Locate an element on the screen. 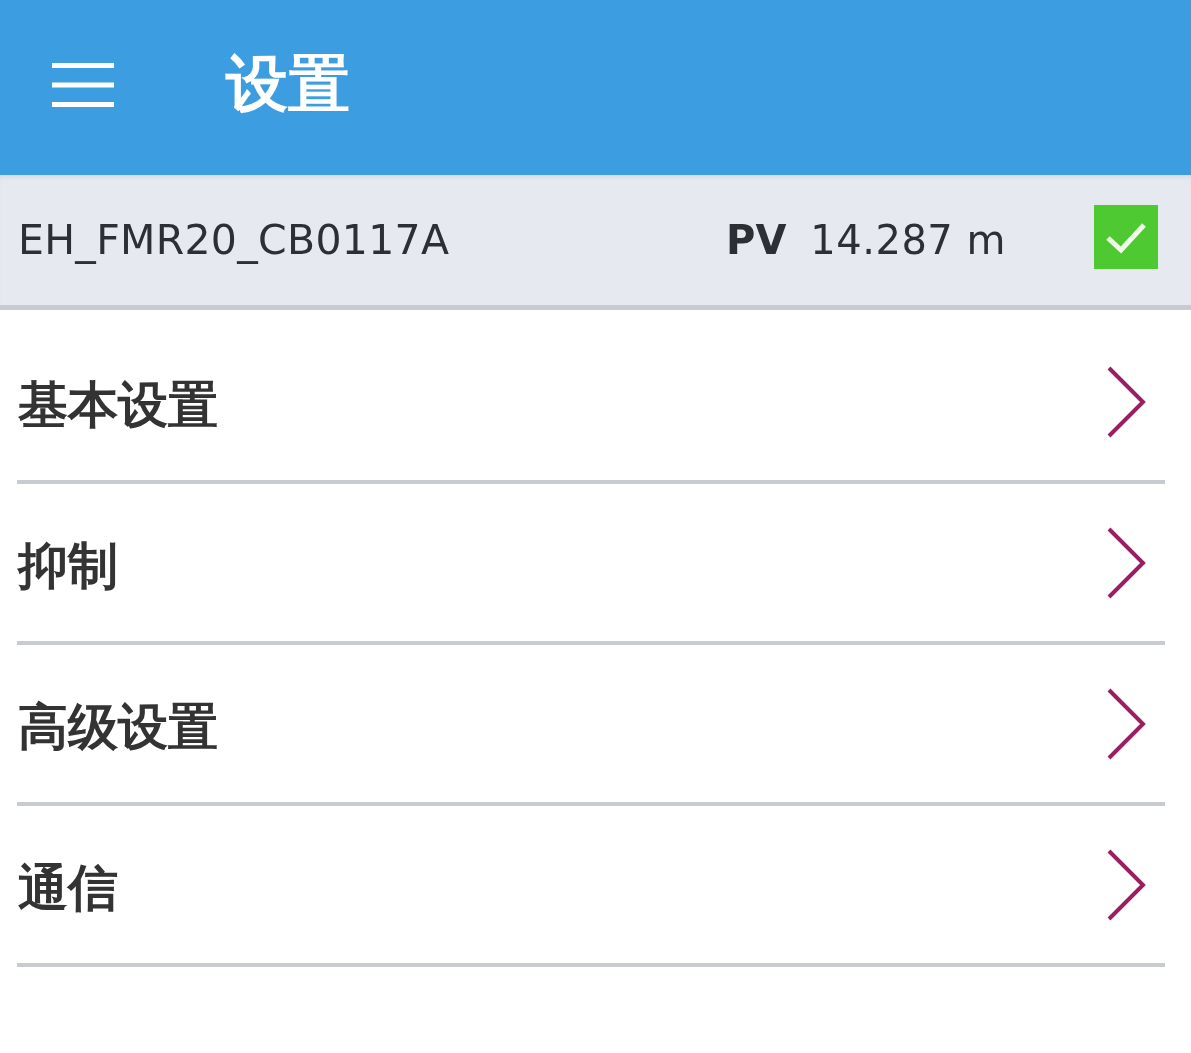  menu-item: 通信 is located at coordinates (591, 884).